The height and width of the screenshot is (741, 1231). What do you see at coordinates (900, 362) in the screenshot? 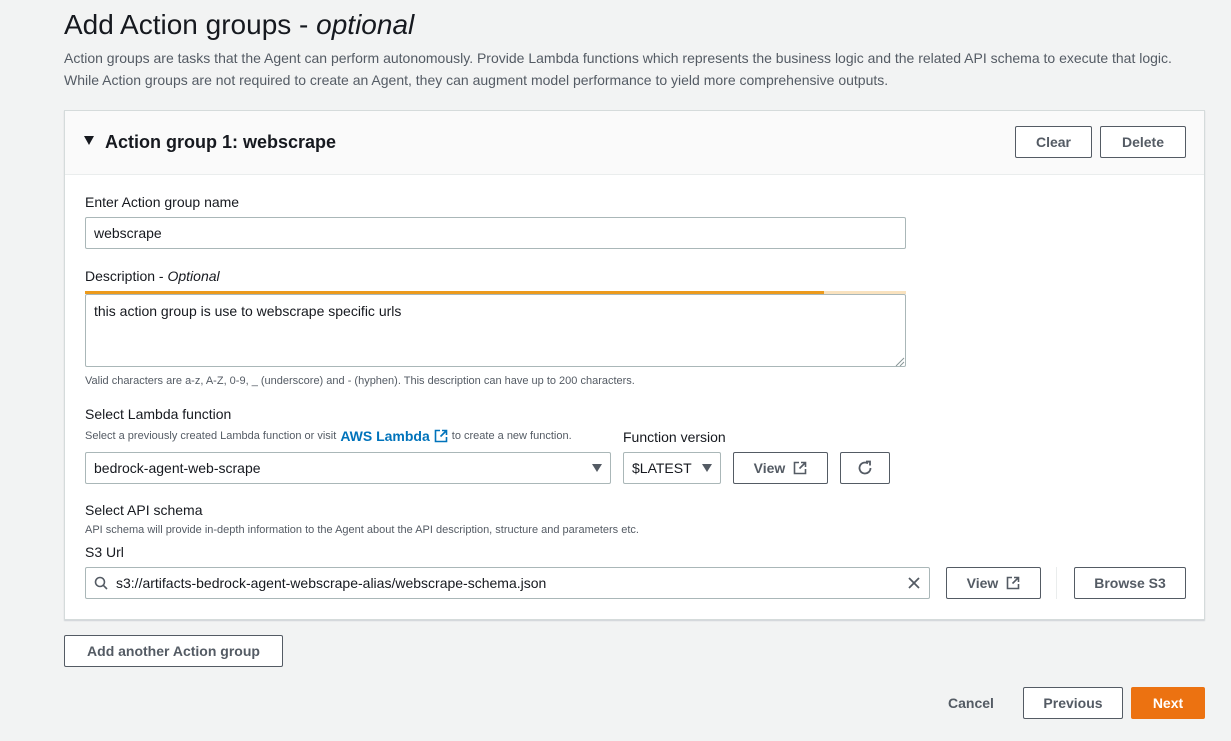
I see `resize-grip-icon` at bounding box center [900, 362].